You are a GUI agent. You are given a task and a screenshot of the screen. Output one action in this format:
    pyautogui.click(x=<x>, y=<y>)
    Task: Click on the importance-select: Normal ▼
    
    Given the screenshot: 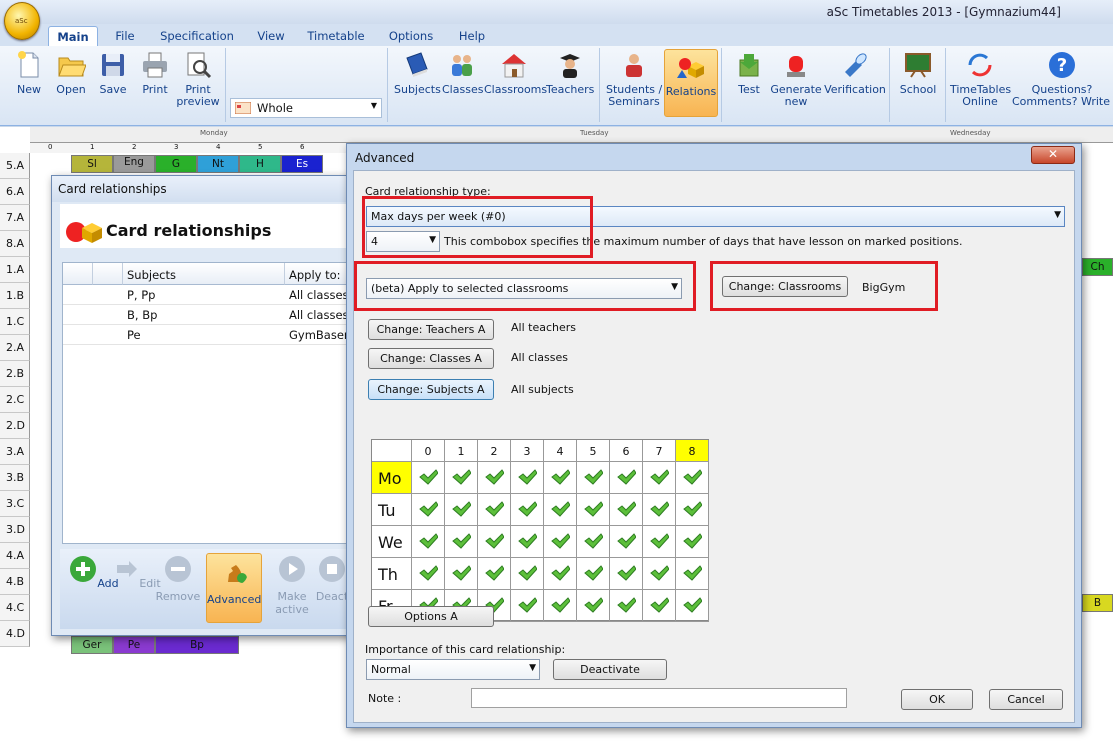 What is the action you would take?
    pyautogui.click(x=453, y=669)
    